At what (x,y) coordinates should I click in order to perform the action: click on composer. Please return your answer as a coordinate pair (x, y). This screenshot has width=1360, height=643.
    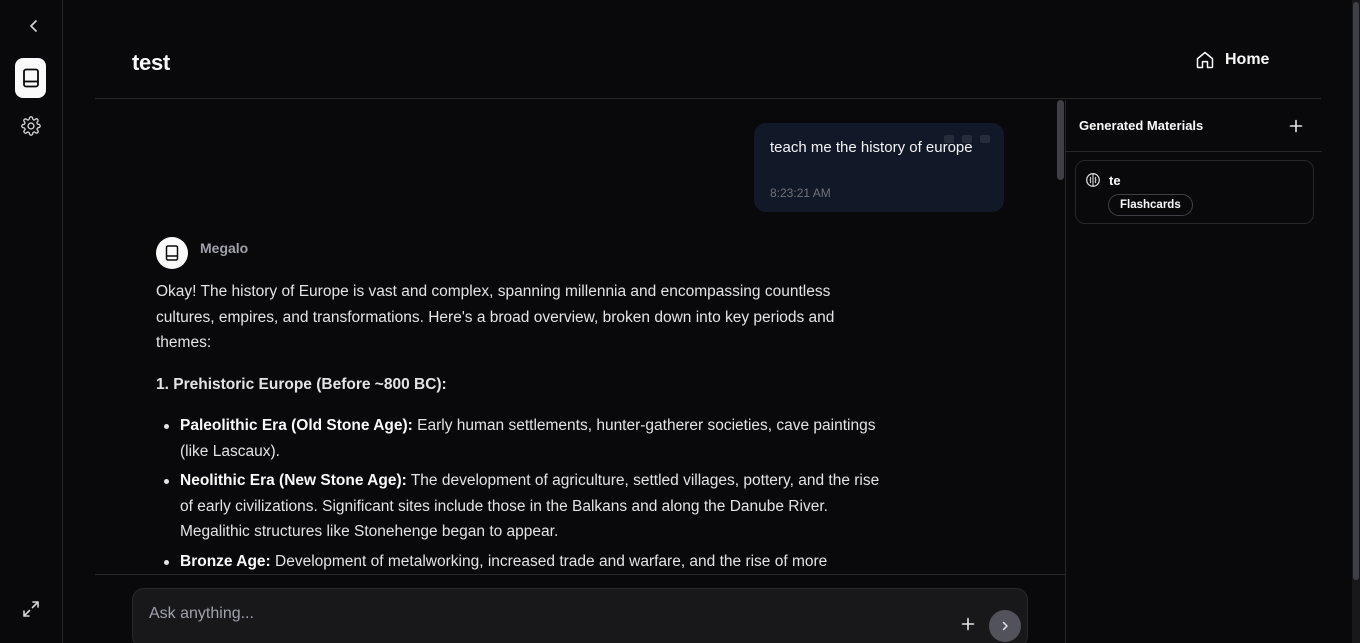
    Looking at the image, I should click on (580, 615).